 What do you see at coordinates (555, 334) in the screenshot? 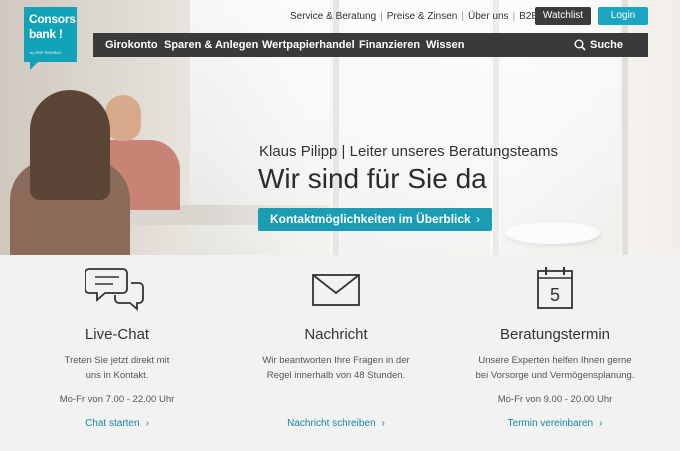
I see `appointment-title: Beratungstermin` at bounding box center [555, 334].